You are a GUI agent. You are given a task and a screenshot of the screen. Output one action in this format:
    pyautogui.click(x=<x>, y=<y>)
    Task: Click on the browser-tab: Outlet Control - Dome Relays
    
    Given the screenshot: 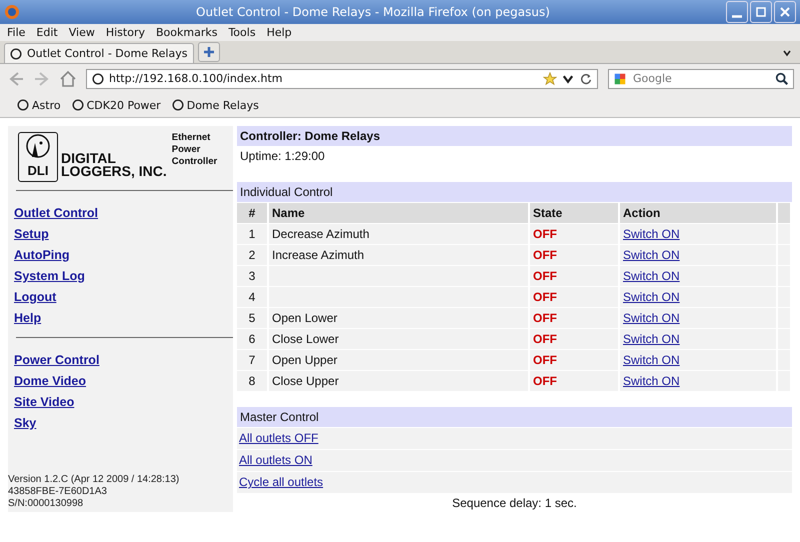 What is the action you would take?
    pyautogui.click(x=99, y=53)
    